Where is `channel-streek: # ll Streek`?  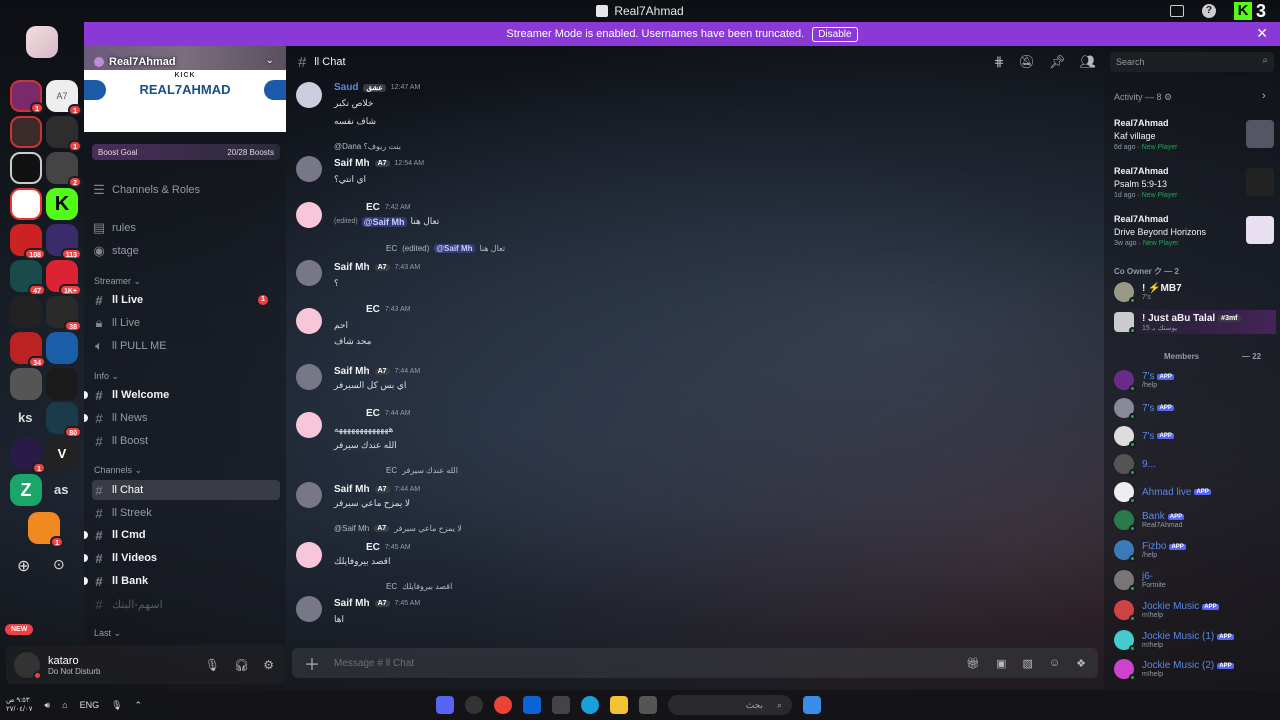 channel-streek: # ll Streek is located at coordinates (186, 513).